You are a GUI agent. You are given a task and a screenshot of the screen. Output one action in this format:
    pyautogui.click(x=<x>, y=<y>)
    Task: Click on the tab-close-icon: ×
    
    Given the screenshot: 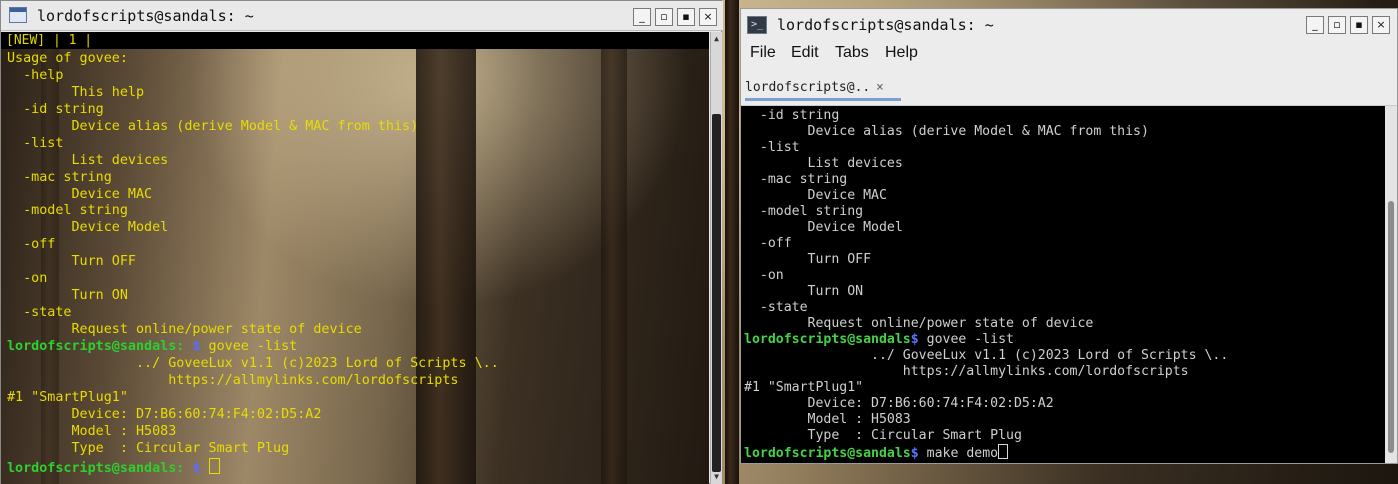 What is the action you would take?
    pyautogui.click(x=880, y=88)
    